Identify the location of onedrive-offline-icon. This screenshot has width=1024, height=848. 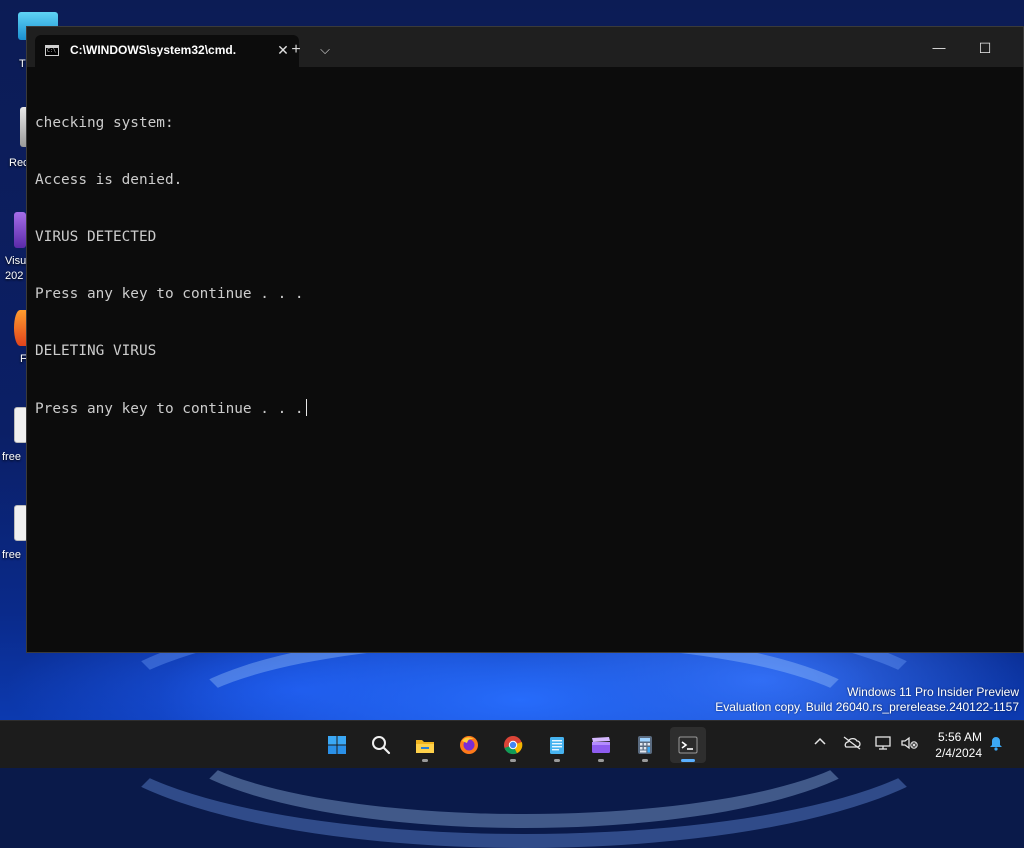
(852, 744).